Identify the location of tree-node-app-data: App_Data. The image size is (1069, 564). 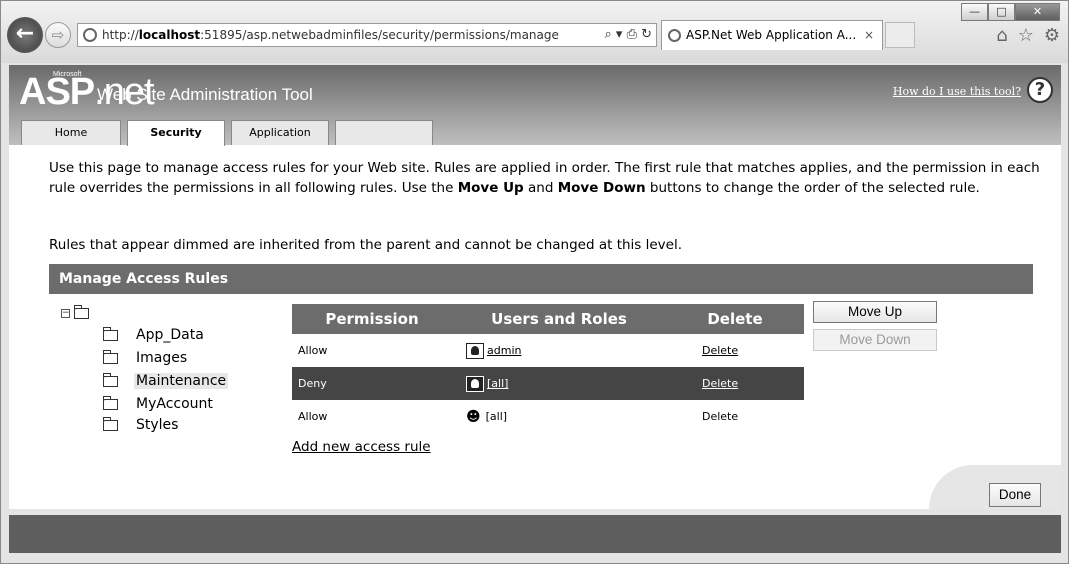
(154, 335).